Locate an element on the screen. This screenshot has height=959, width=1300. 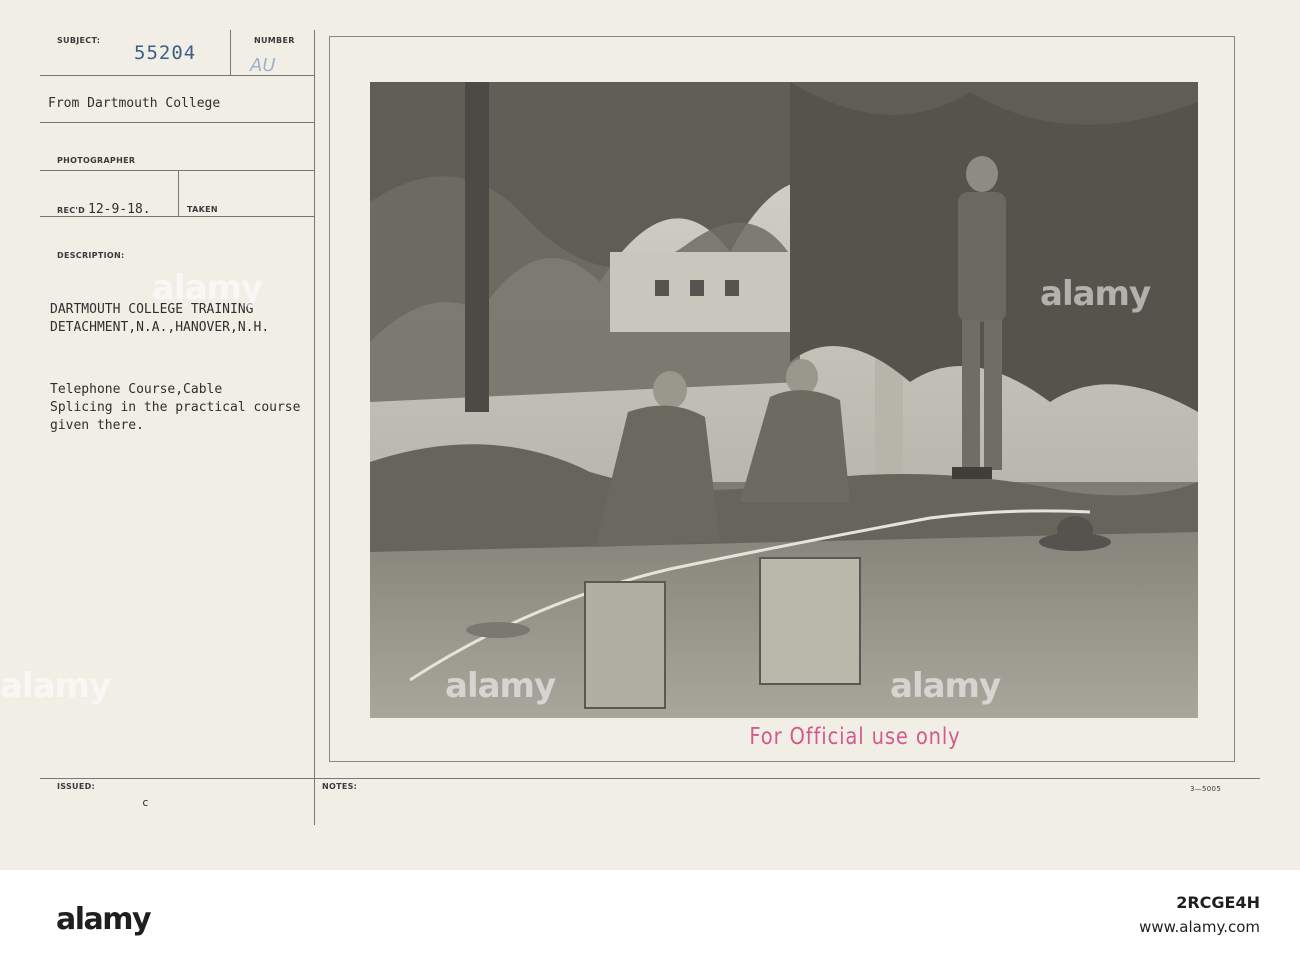
form-code: 3—5005 is located at coordinates (1206, 789).